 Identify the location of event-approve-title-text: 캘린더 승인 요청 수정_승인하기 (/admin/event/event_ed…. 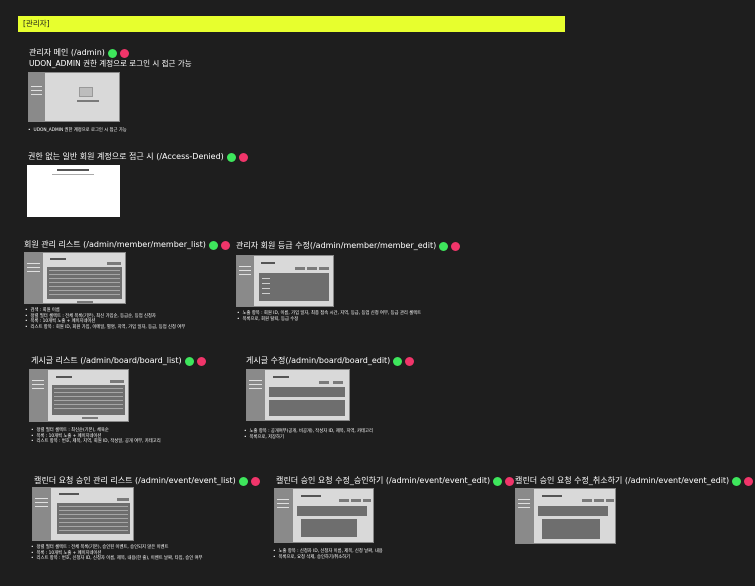
(383, 480).